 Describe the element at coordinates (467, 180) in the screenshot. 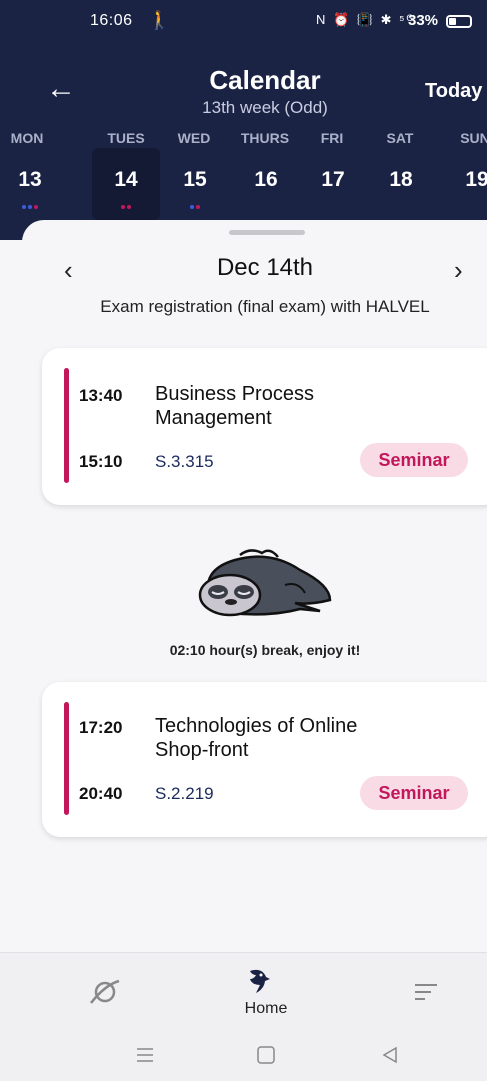

I see `day-number-19: 19` at that location.